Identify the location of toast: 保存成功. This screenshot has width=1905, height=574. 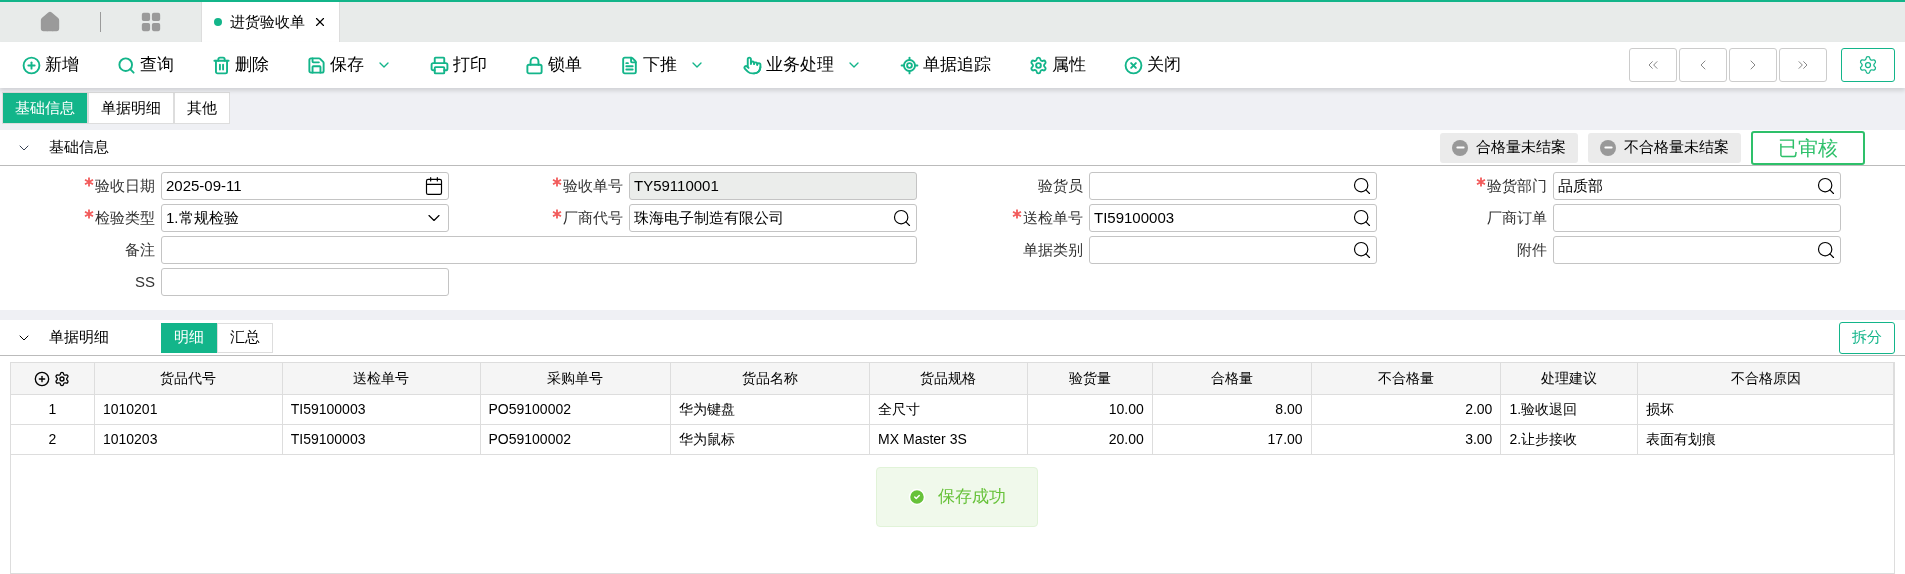
(957, 497).